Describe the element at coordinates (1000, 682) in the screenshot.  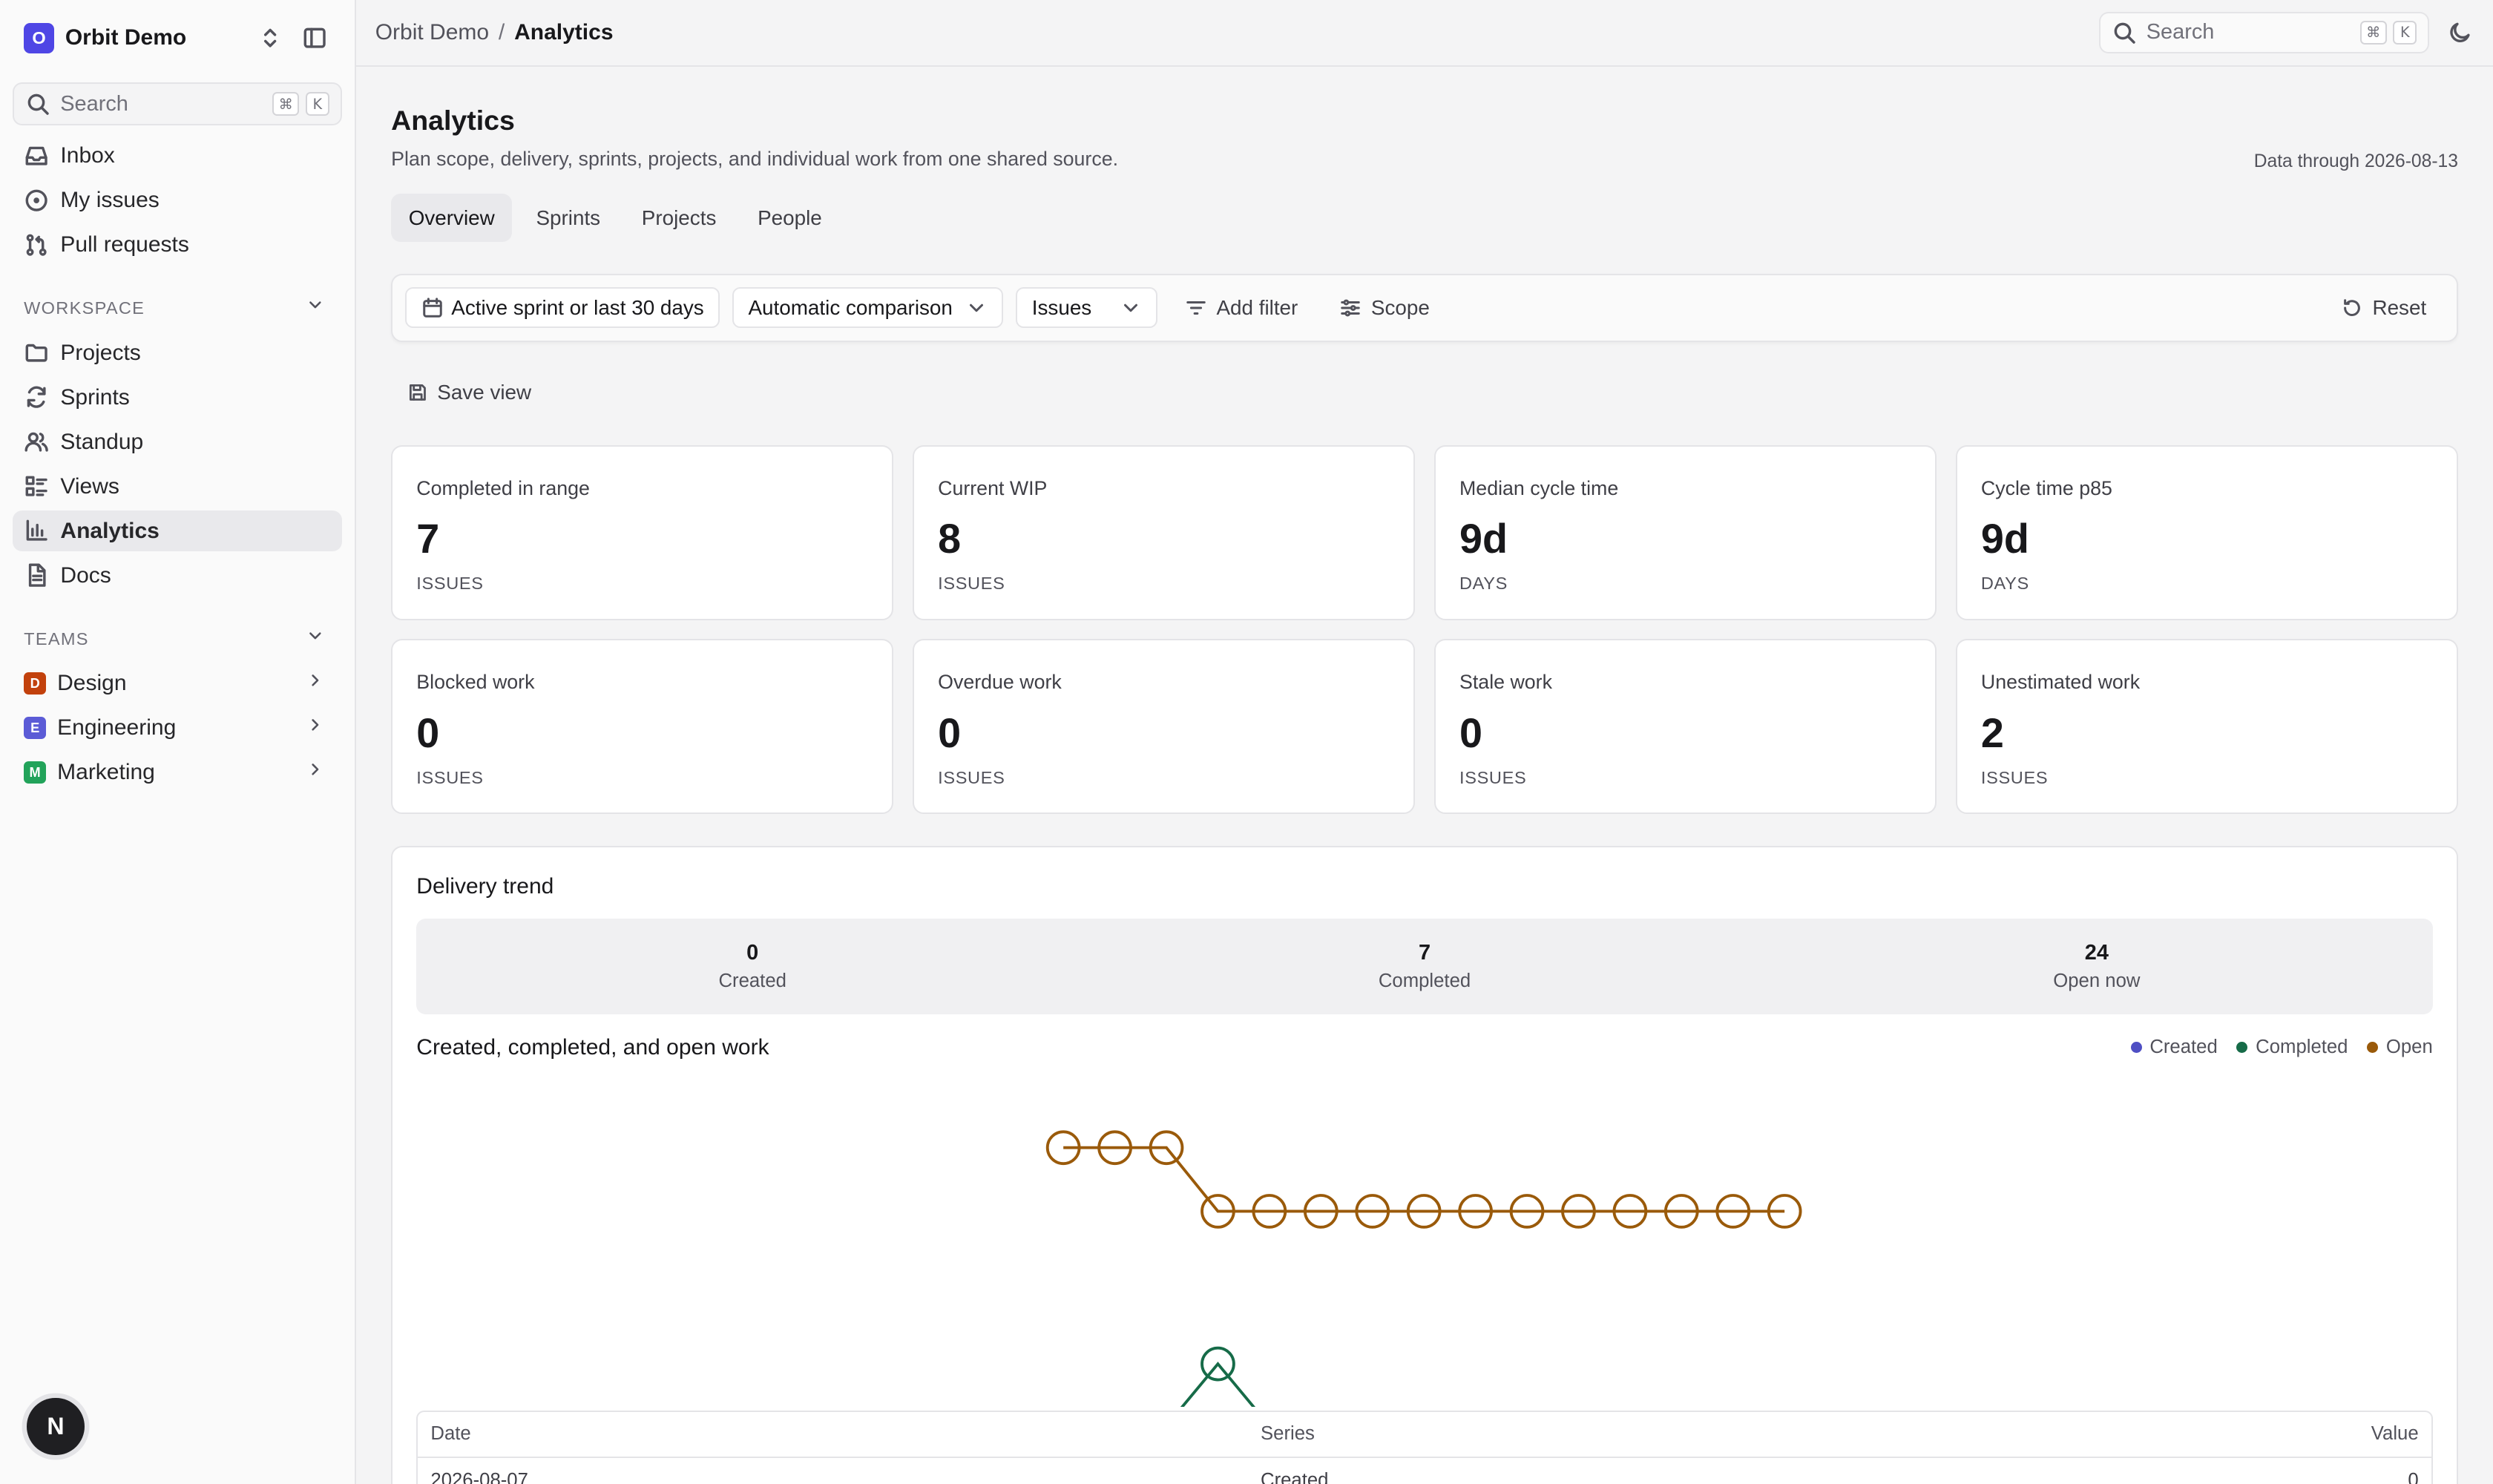
I see `metric-title: Overdue work` at that location.